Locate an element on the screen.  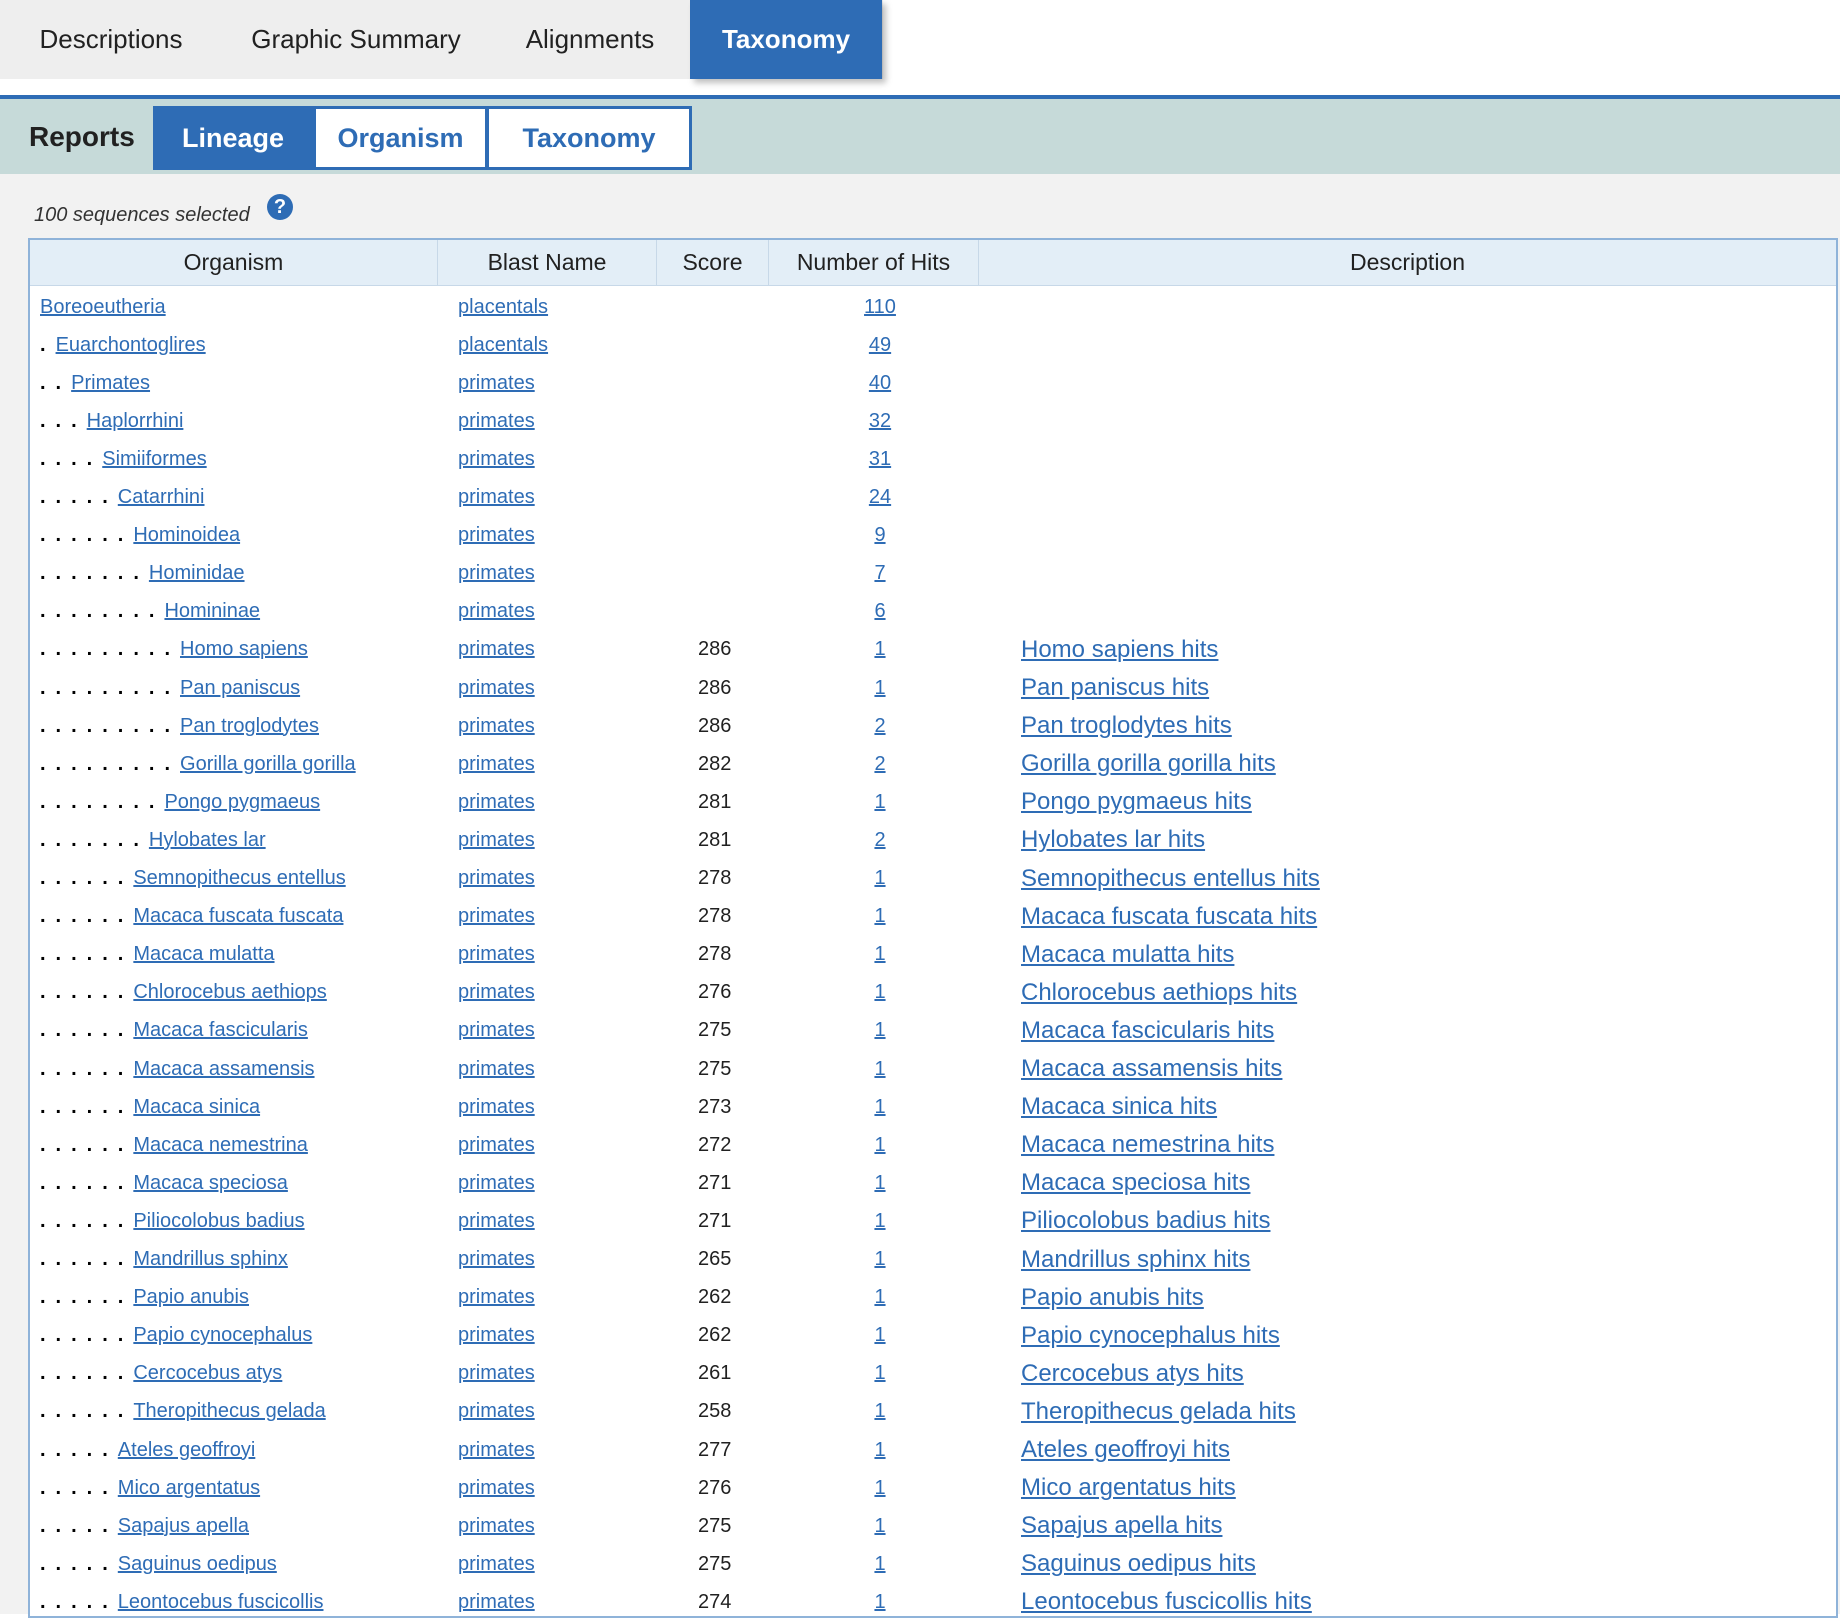
description-link: Hylobates lar hits is located at coordinates (1113, 840).